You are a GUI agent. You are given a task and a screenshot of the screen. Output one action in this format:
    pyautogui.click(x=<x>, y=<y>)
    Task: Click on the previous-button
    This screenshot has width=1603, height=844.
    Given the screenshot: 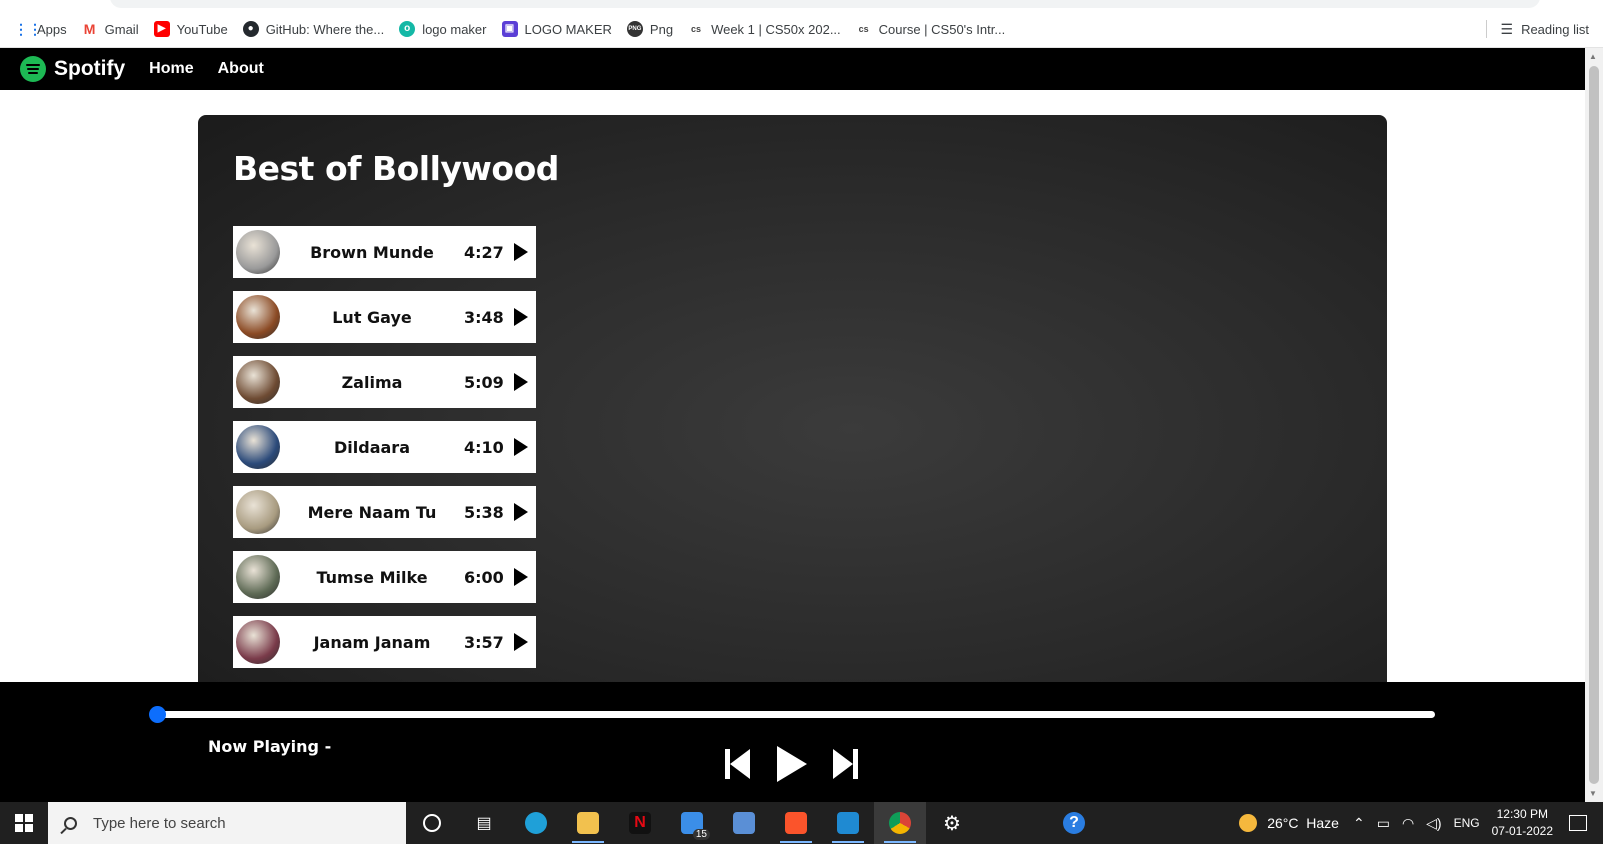 What is the action you would take?
    pyautogui.click(x=737, y=762)
    